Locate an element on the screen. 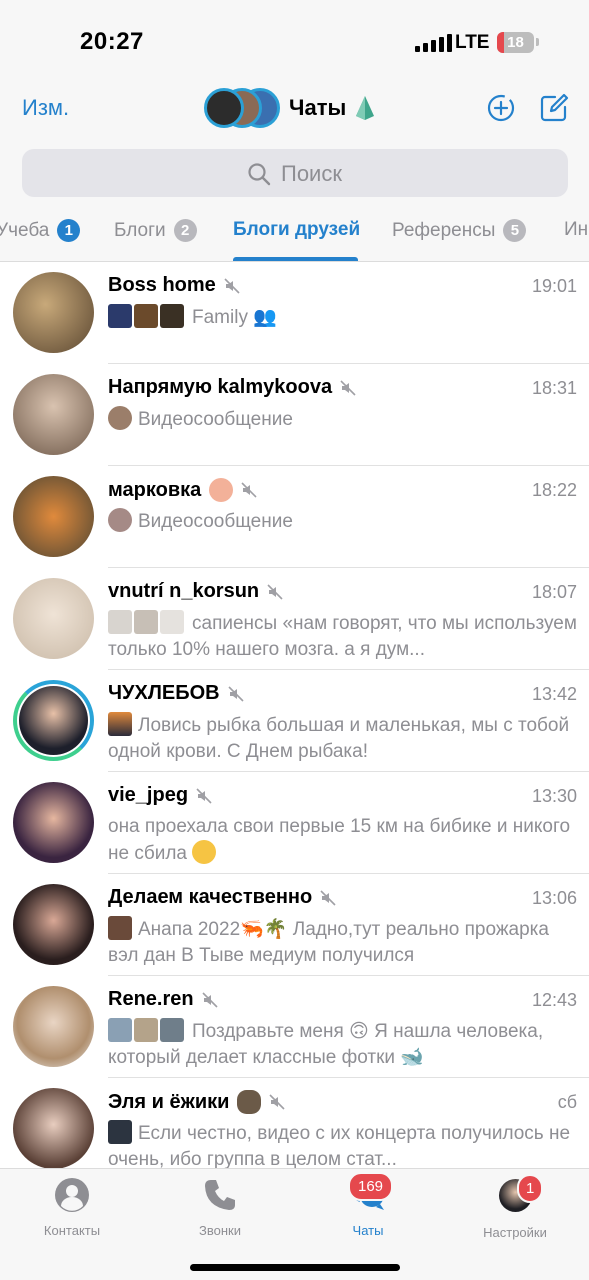  chat-title: марковка is located at coordinates (182, 490).